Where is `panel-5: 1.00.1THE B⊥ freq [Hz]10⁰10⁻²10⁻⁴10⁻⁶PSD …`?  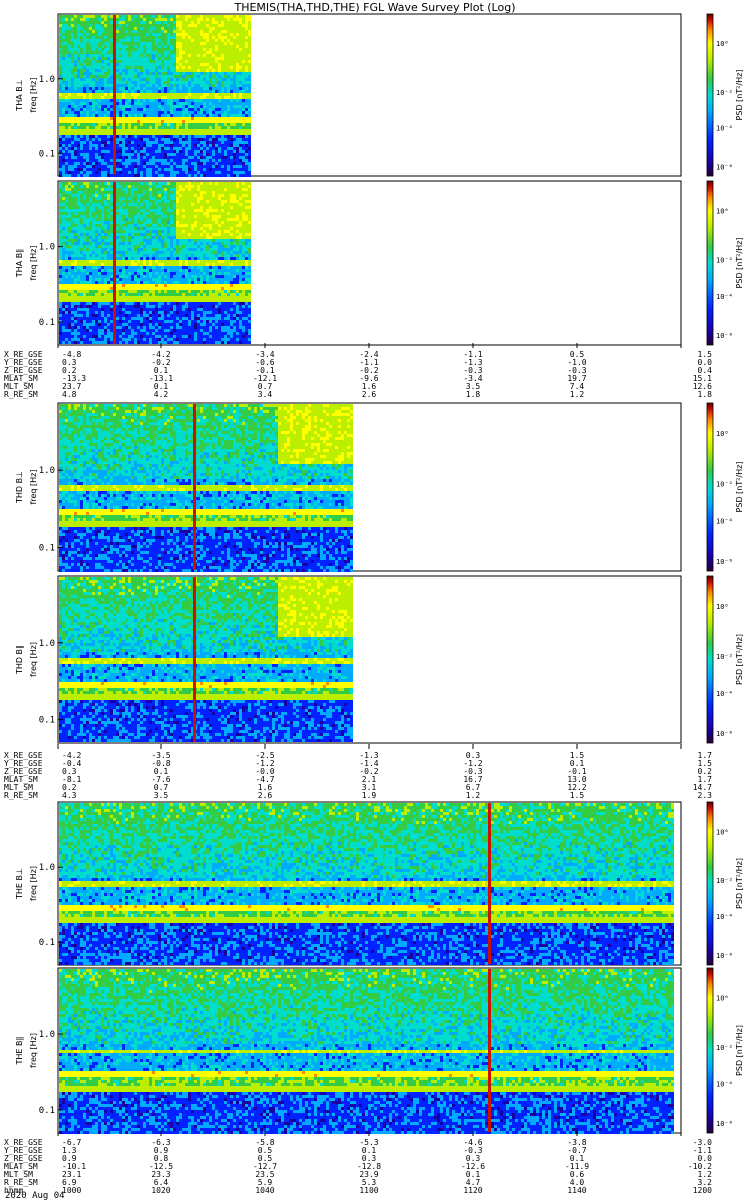
panel-5: 1.00.1THE B⊥ freq [Hz]10⁰10⁻²10⁻⁴10⁻⁶PSD … is located at coordinates (379, 883).